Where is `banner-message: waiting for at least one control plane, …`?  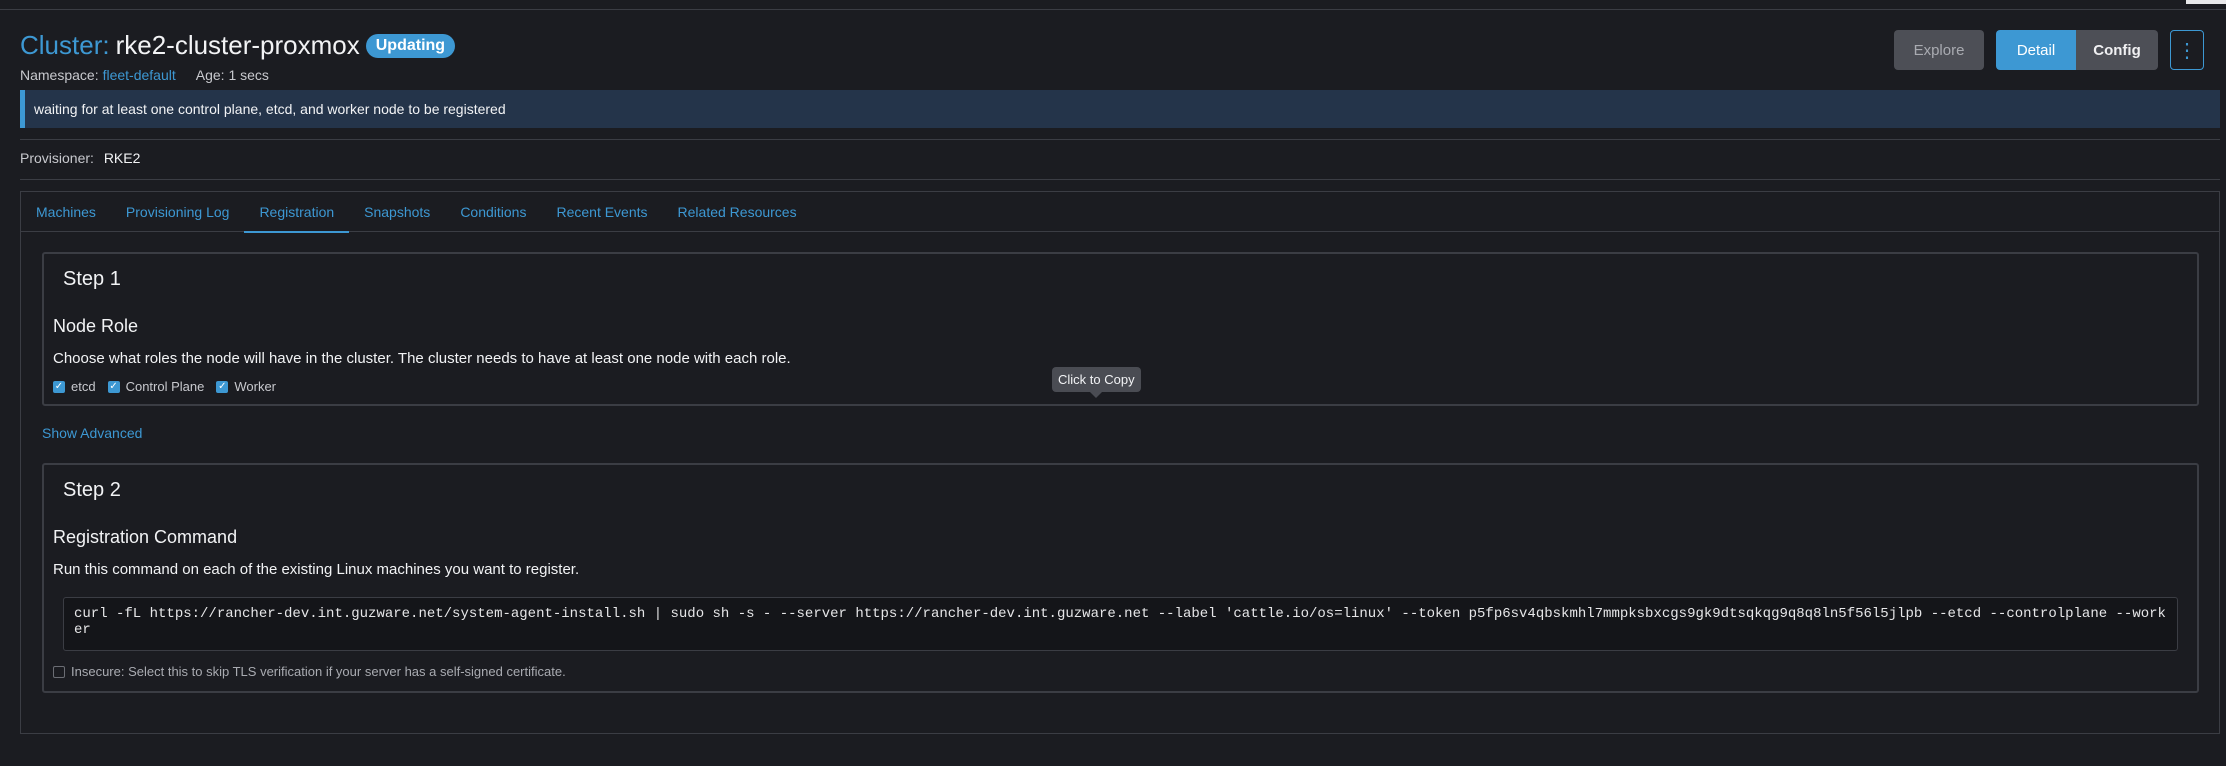
banner-message: waiting for at least one control plane, … is located at coordinates (270, 109).